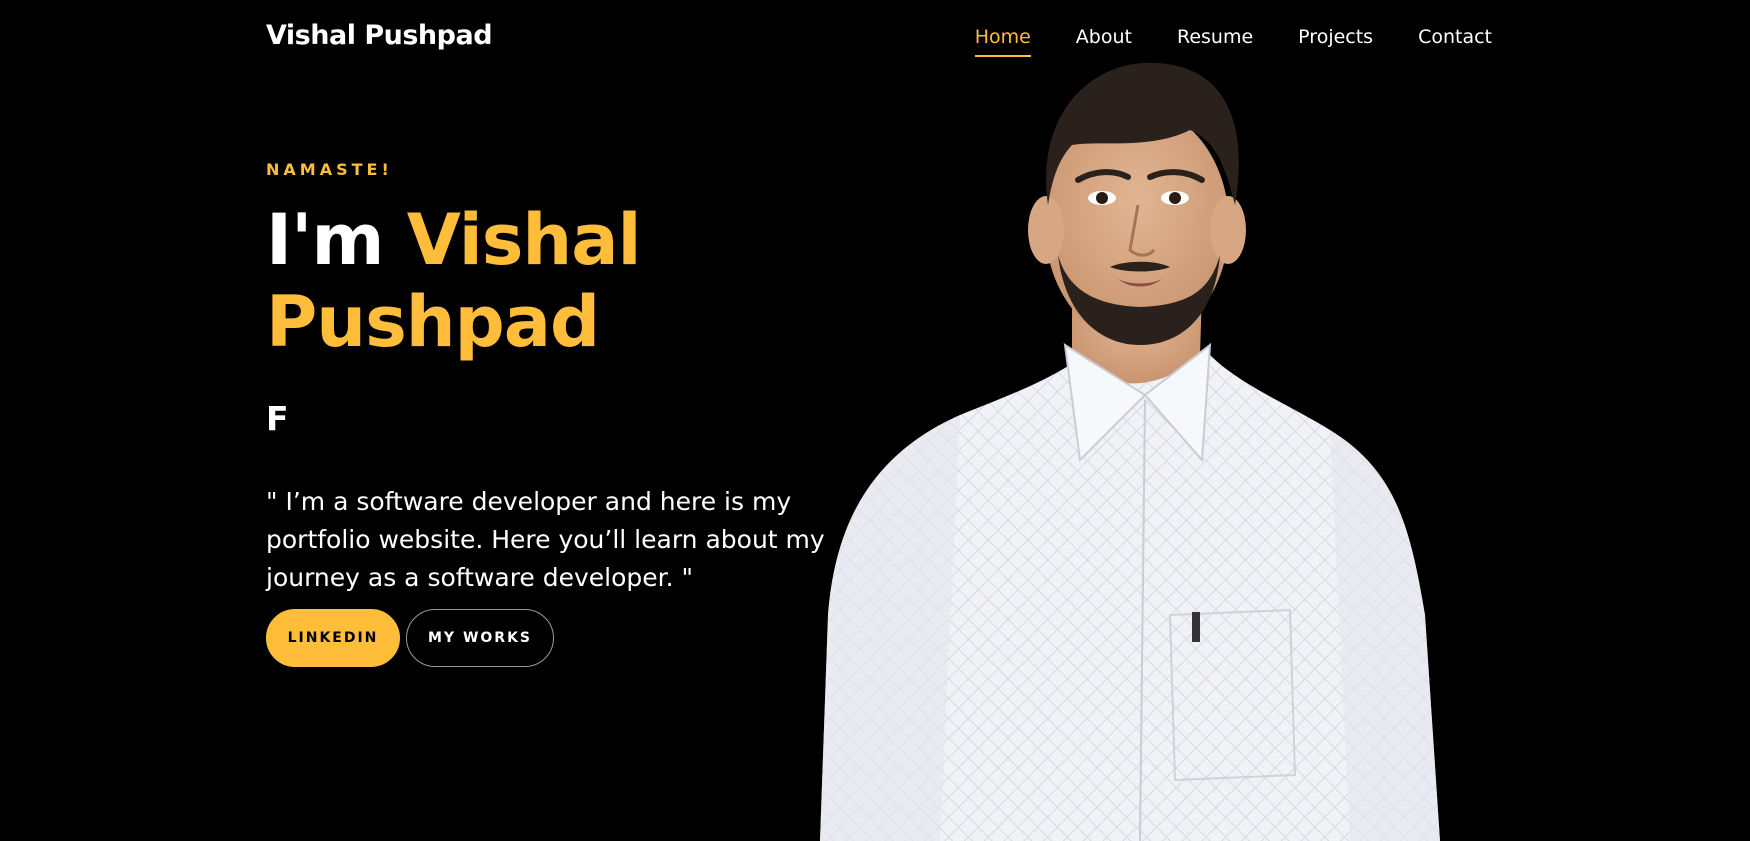  I want to click on hero-title: I'm Vishal Pushpad, so click(546, 281).